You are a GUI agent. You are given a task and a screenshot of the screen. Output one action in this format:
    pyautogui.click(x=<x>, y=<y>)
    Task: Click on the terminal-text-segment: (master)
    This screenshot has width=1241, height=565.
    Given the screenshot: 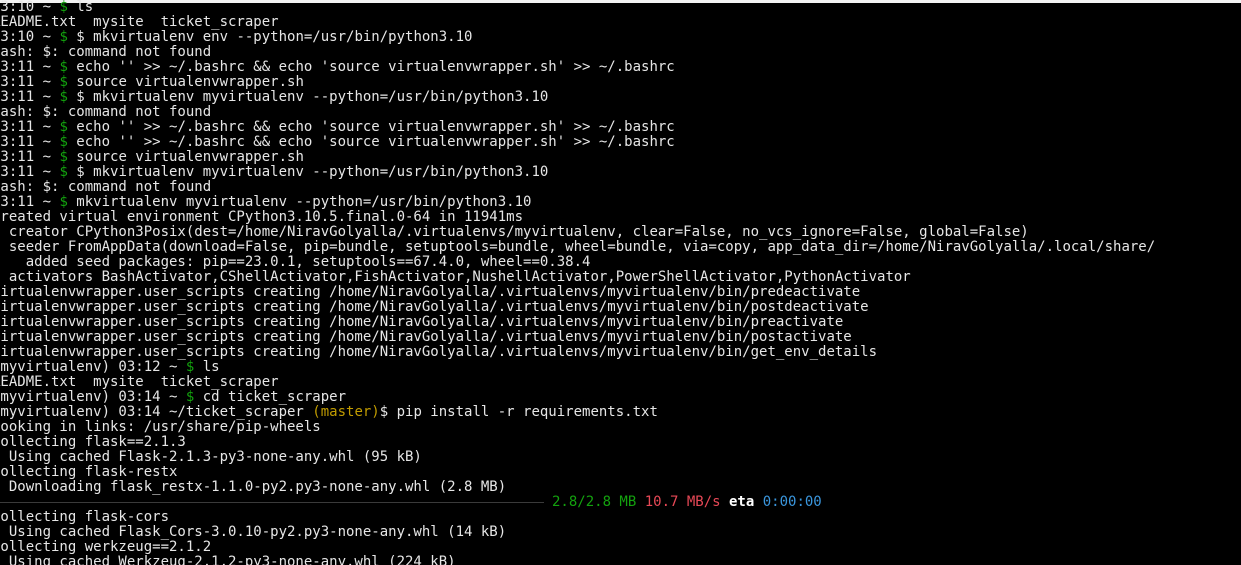 What is the action you would take?
    pyautogui.click(x=346, y=412)
    